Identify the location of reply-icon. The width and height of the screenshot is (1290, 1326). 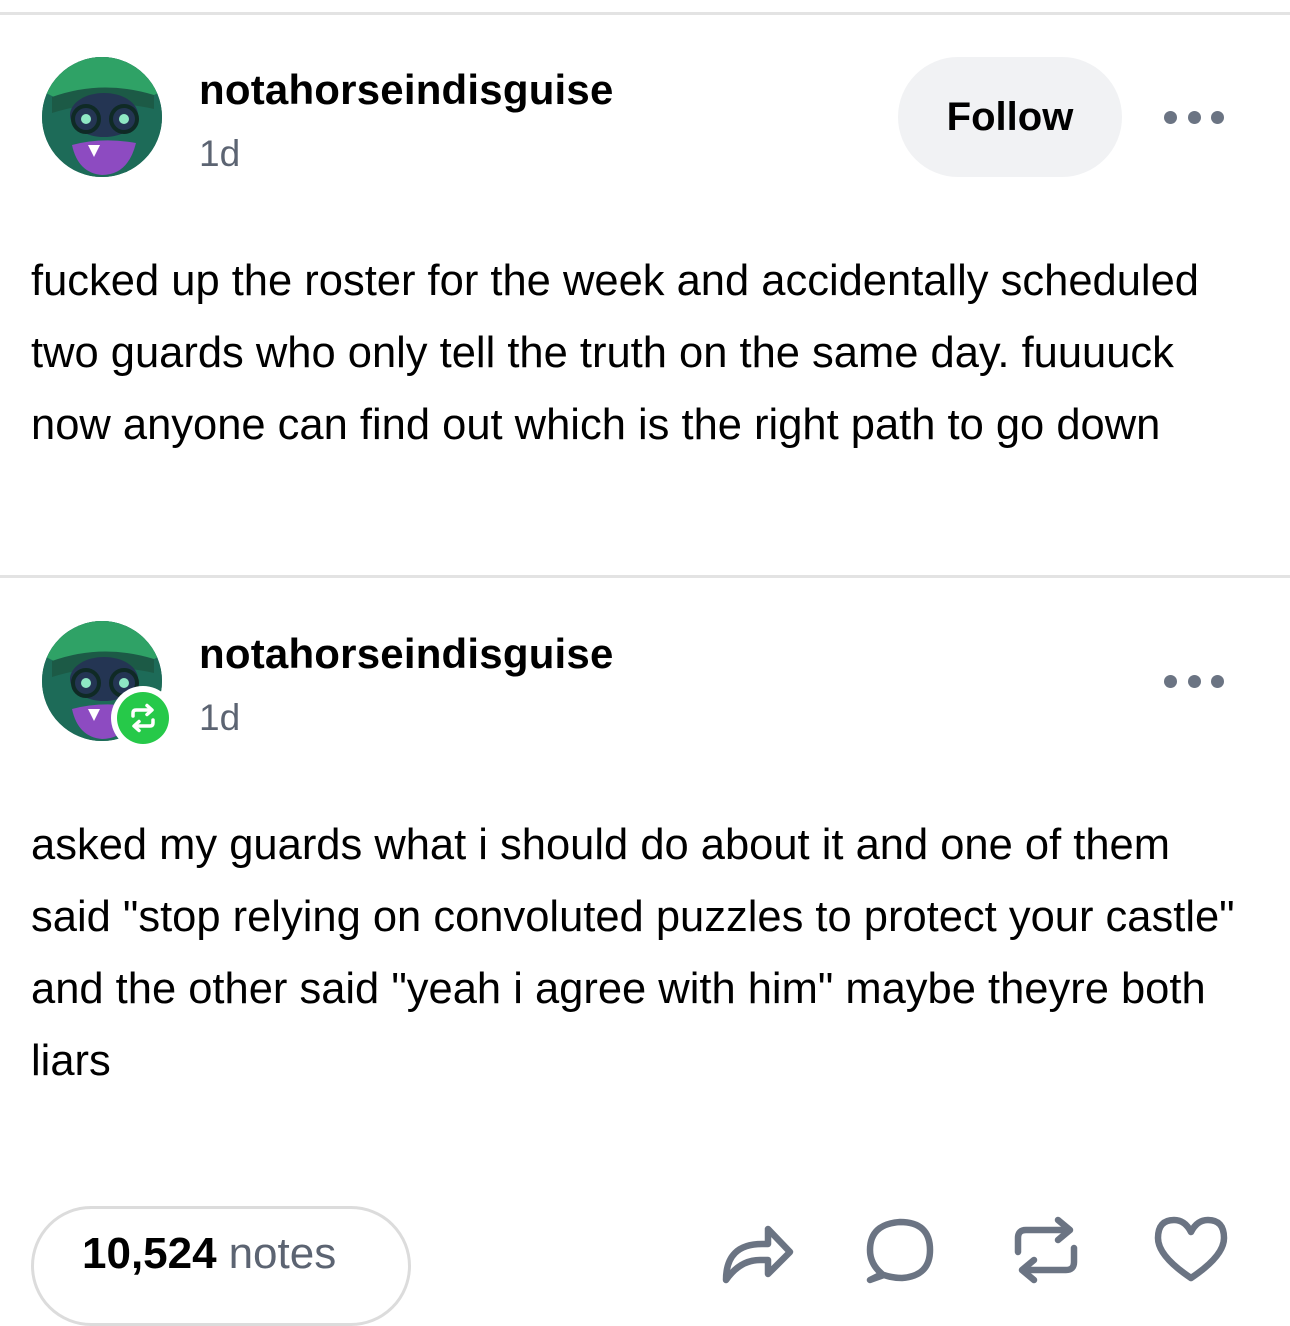
(901, 1249).